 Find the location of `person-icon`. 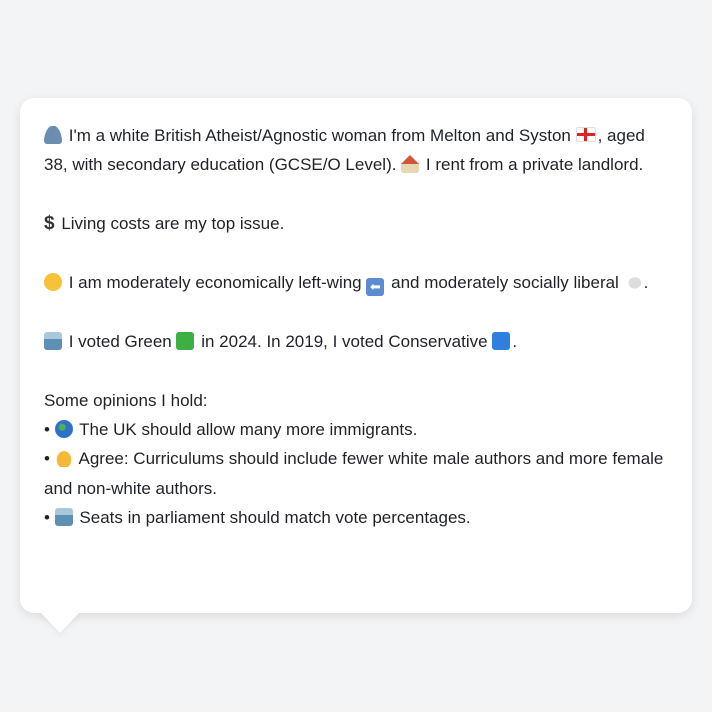

person-icon is located at coordinates (53, 135).